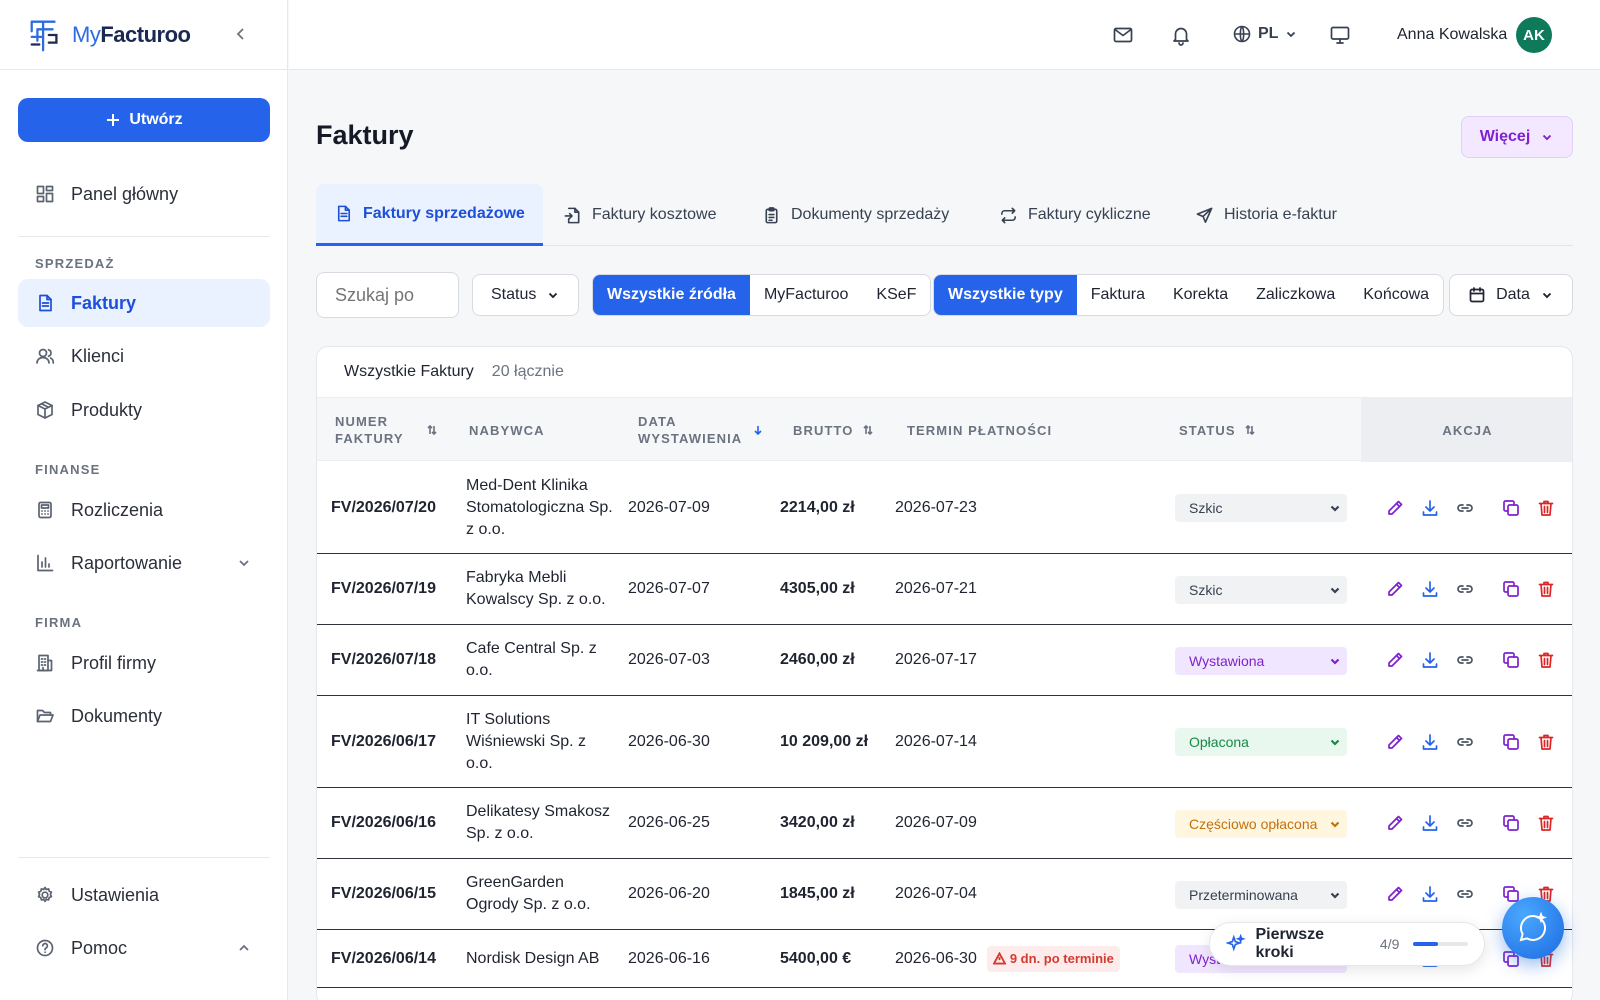  I want to click on type-option-invoice: Faktura, so click(1118, 295).